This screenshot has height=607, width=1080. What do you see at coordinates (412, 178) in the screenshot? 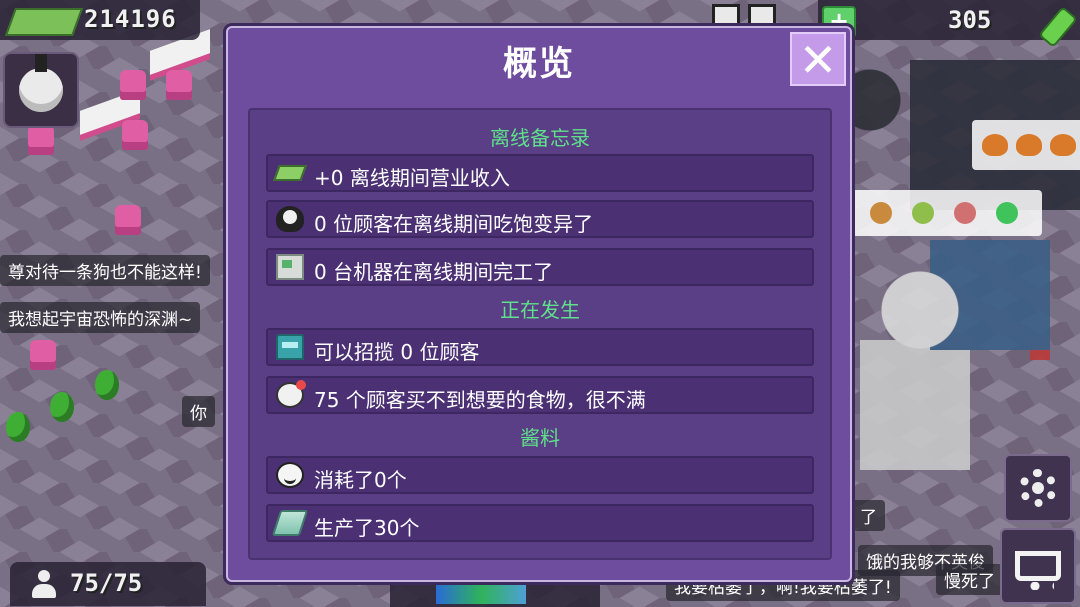
I see `row-text: +0 离线期间营业收入` at bounding box center [412, 178].